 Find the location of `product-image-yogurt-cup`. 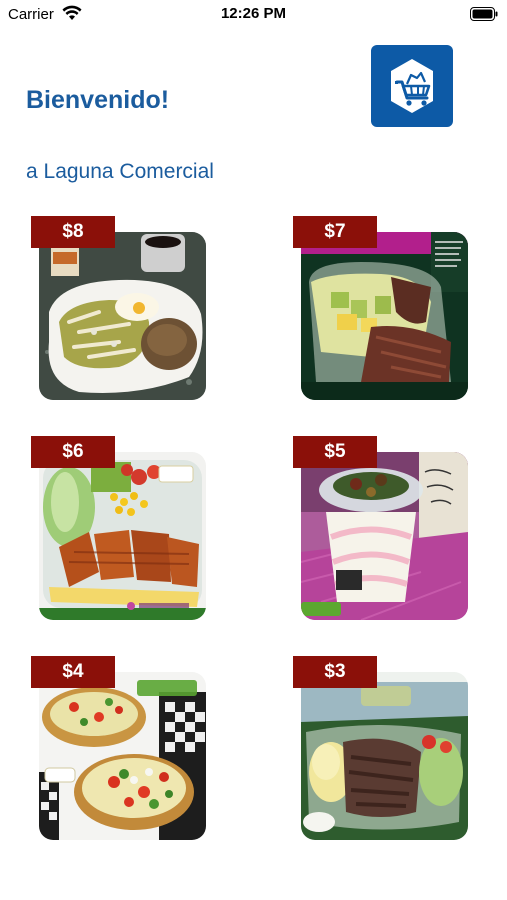

product-image-yogurt-cup is located at coordinates (384, 536).